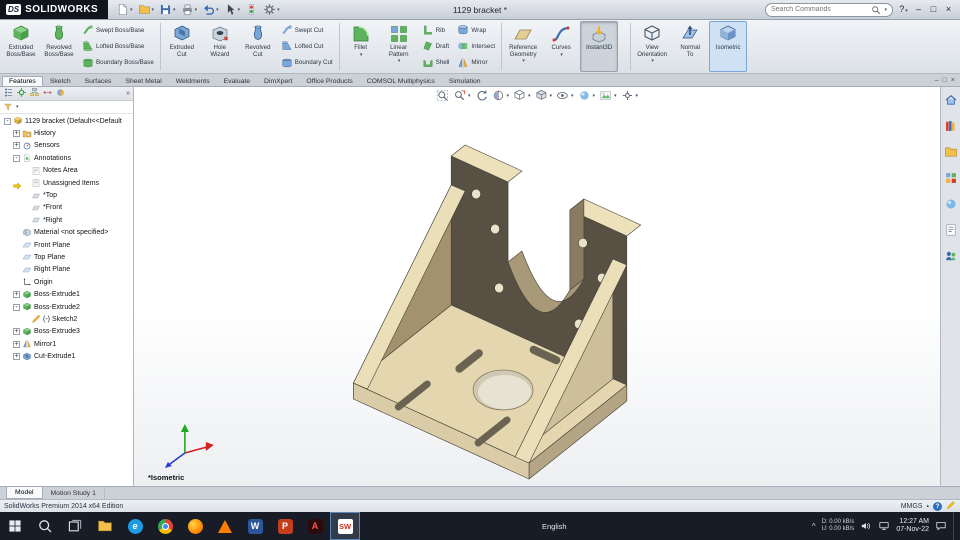 The height and width of the screenshot is (540, 960). Describe the element at coordinates (951, 128) in the screenshot. I see `design-library-button` at that location.